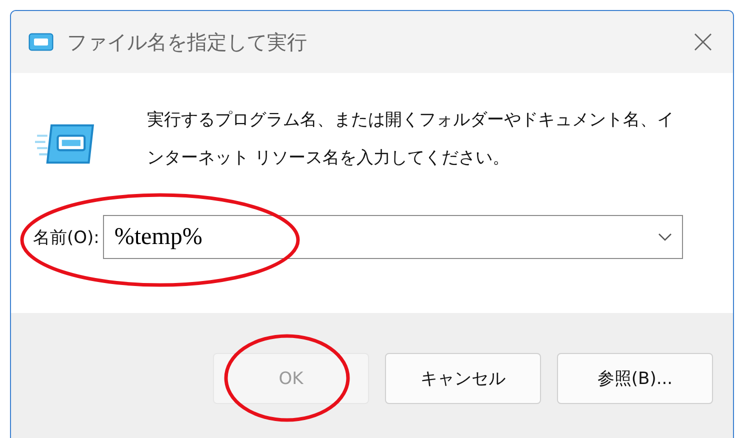 This screenshot has width=738, height=438. Describe the element at coordinates (463, 378) in the screenshot. I see `dialog-button: キャンセル` at that location.